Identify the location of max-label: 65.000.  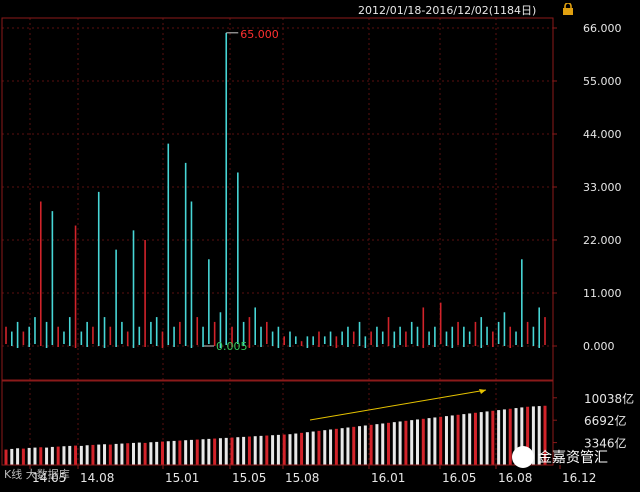
(259, 34).